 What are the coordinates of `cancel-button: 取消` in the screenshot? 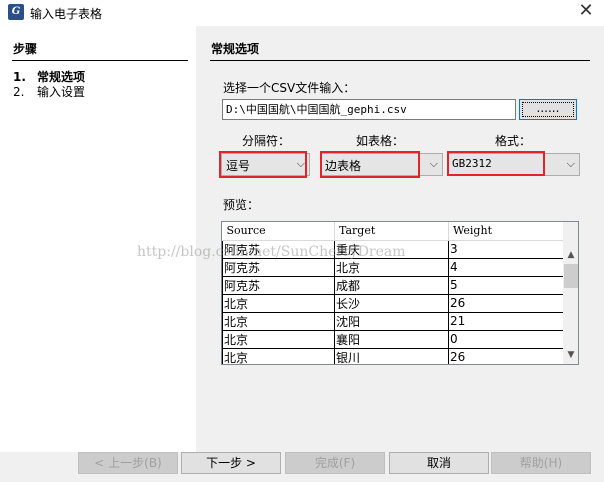 It's located at (439, 463).